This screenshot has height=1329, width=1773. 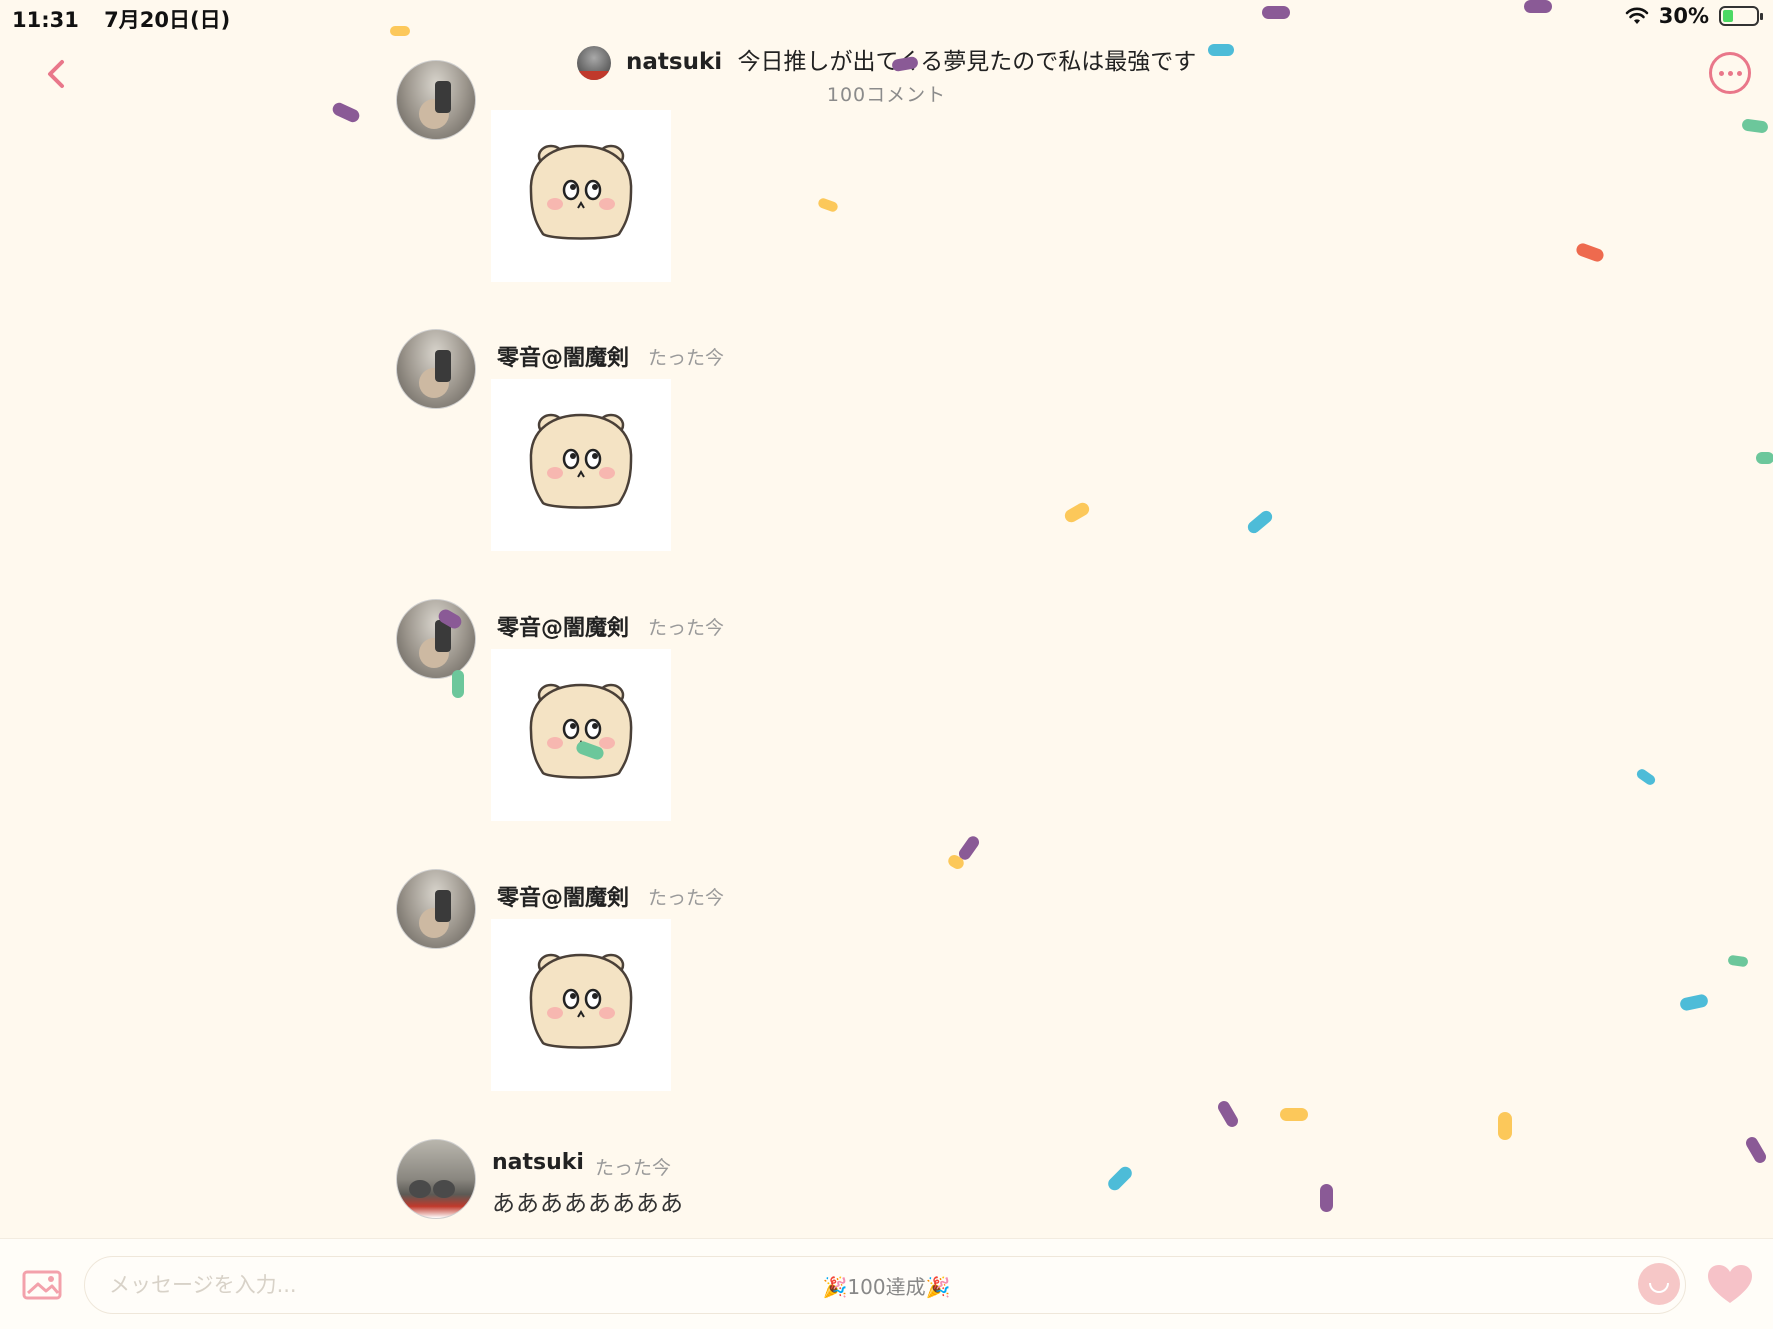 I want to click on face-icon, so click(x=1659, y=1284).